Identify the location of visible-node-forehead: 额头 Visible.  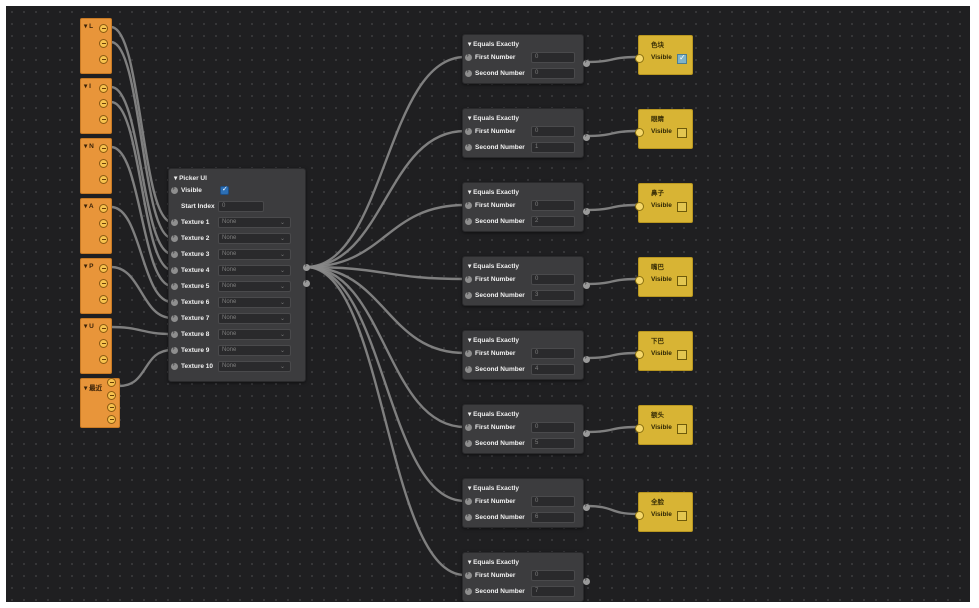
(664, 425).